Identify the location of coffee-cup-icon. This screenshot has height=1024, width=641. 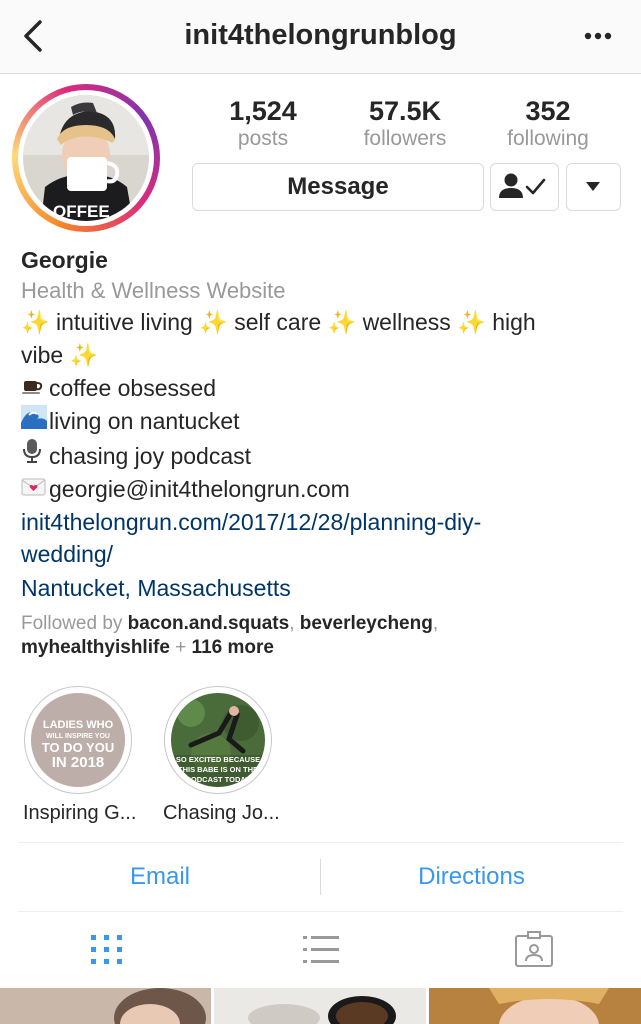
(35, 388).